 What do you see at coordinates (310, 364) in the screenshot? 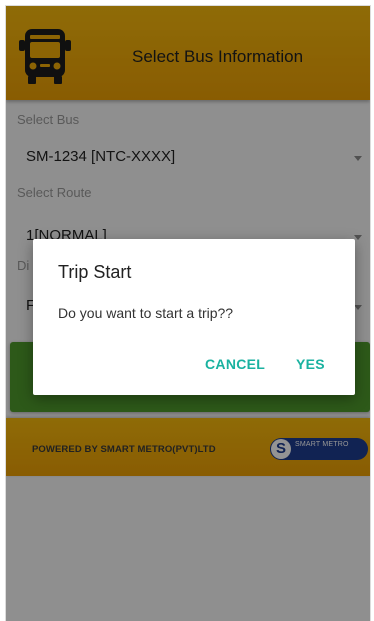
I see `yes-button: YES` at bounding box center [310, 364].